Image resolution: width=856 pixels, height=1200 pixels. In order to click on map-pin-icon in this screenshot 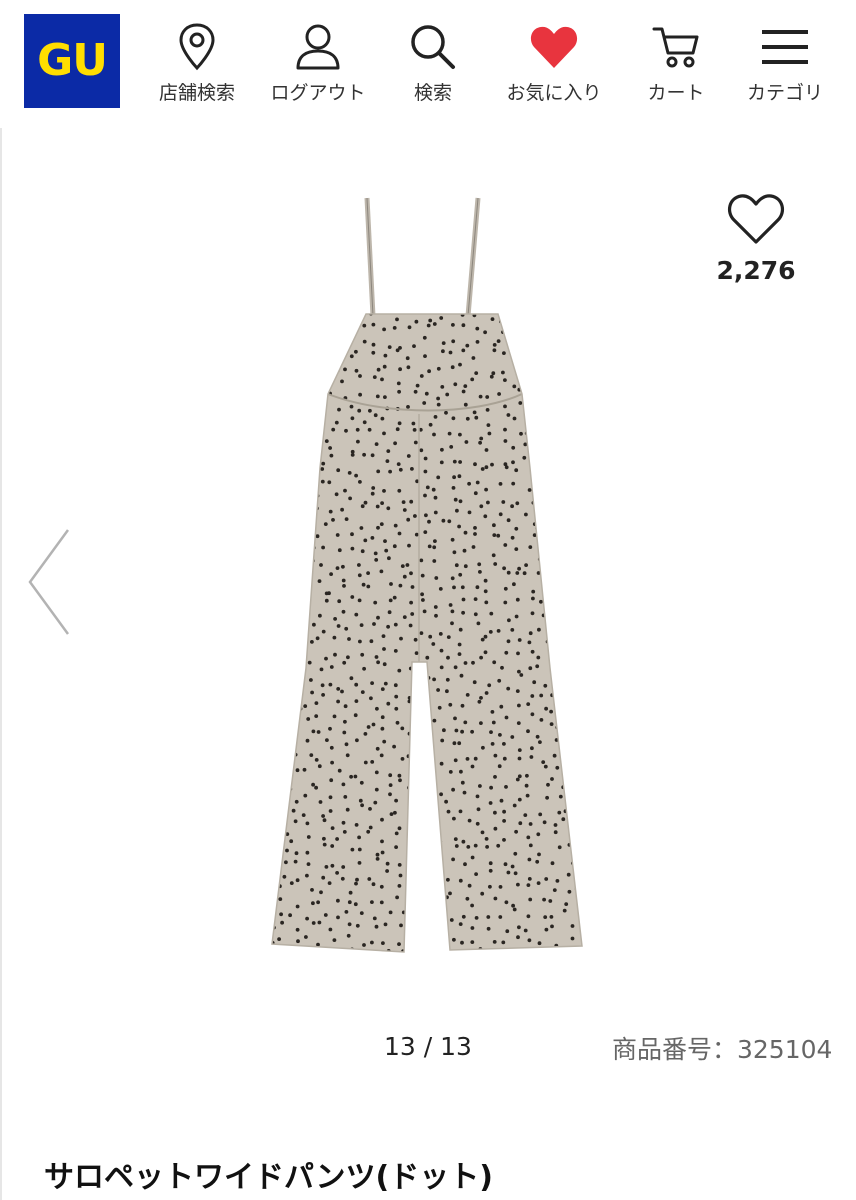, I will do `click(197, 47)`.